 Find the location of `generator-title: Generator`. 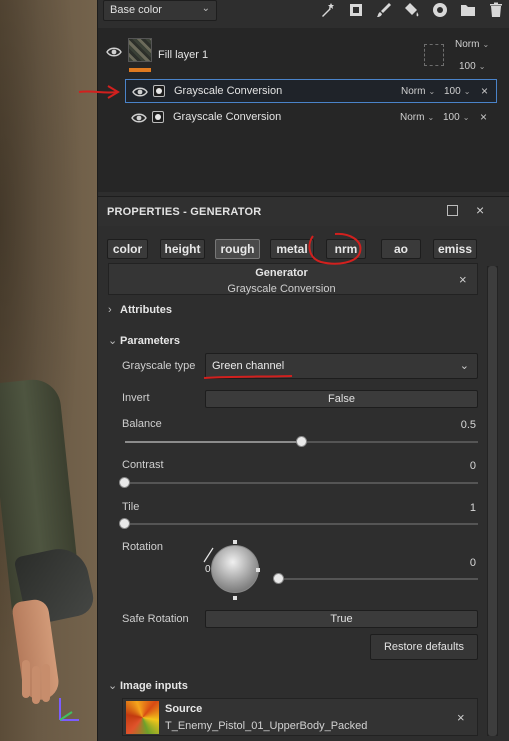

generator-title: Generator is located at coordinates (281, 273).